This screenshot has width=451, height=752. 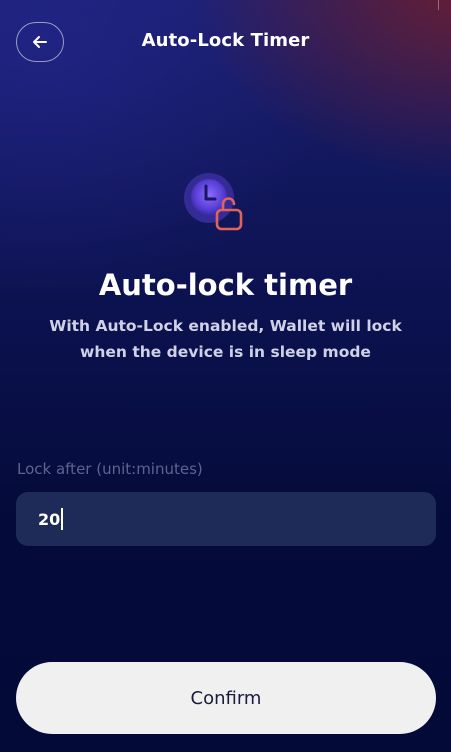 What do you see at coordinates (226, 698) in the screenshot?
I see `confirm-button: Confirm` at bounding box center [226, 698].